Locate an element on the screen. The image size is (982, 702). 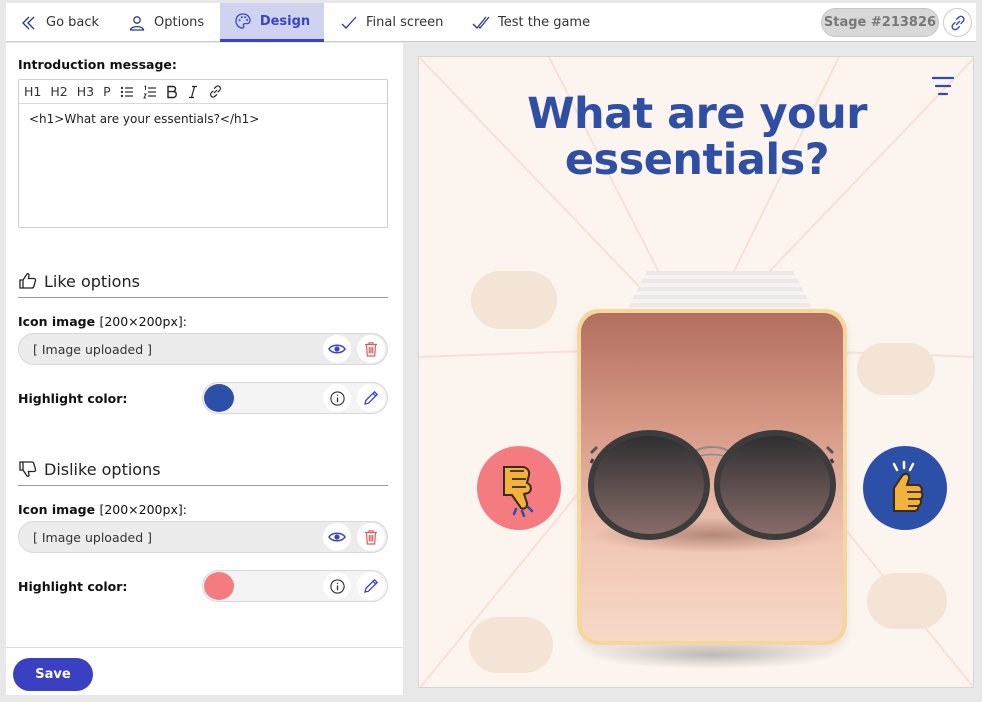
like-icon-size-text: [200×200px]: is located at coordinates (143, 321).